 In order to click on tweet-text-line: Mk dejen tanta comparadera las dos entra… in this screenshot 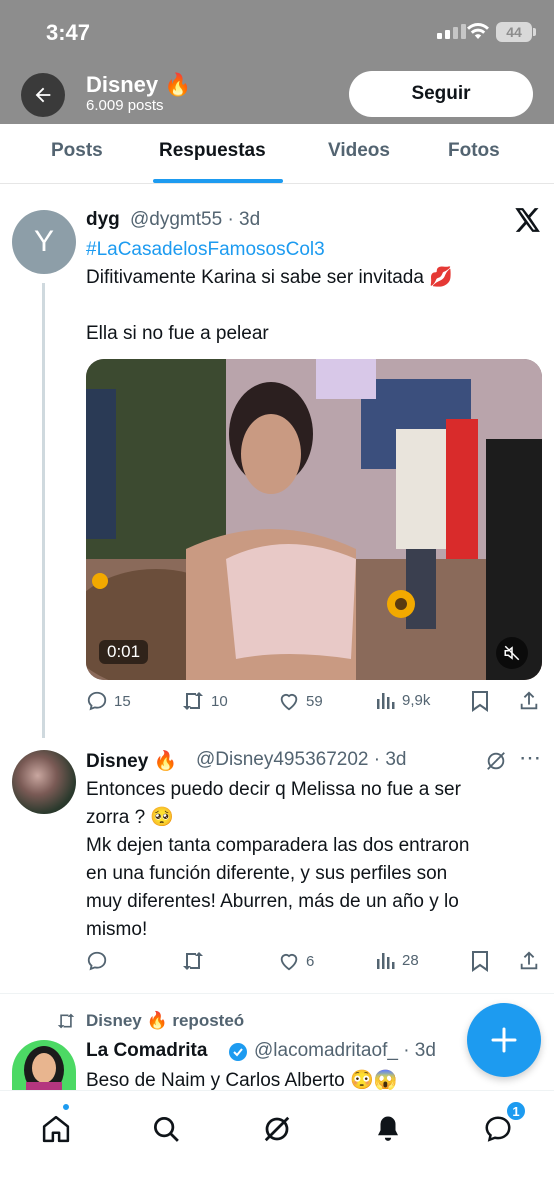, I will do `click(278, 845)`.